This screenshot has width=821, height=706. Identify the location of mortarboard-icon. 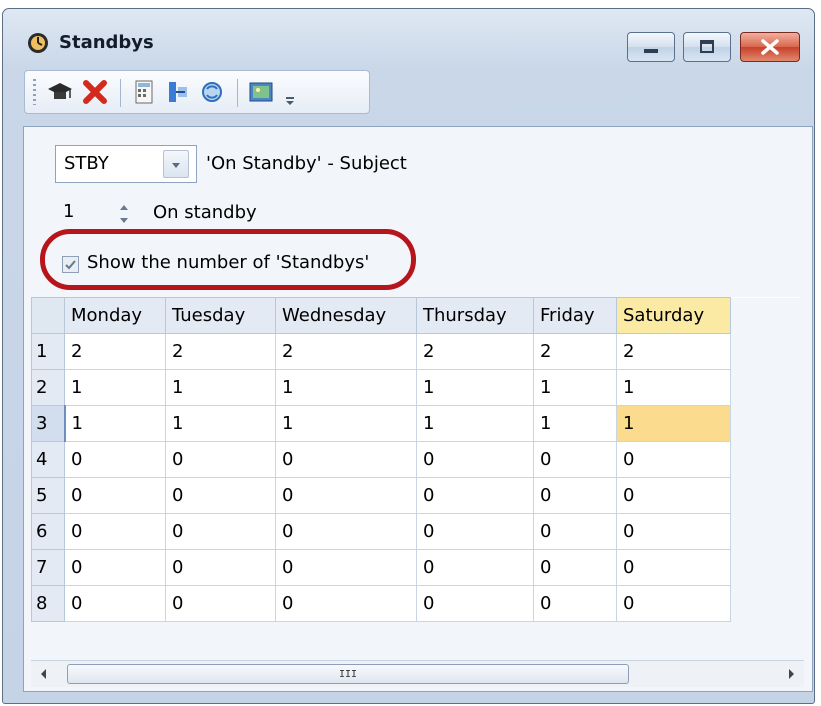
(60, 92).